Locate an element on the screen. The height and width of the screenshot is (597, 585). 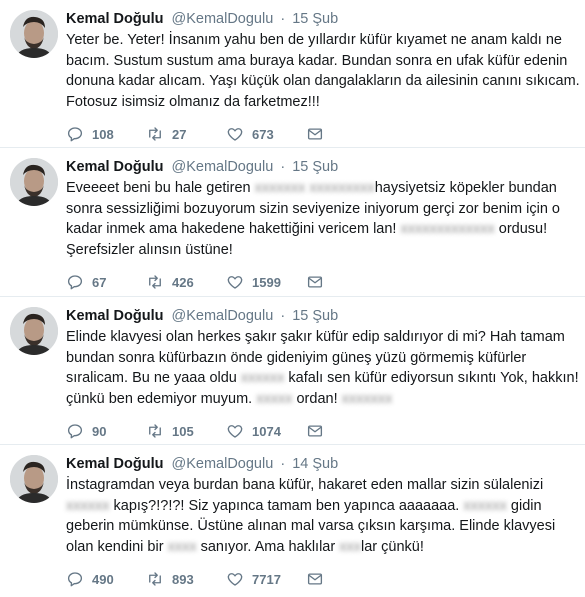
censored-text: xxxxxxx is located at coordinates (367, 398).